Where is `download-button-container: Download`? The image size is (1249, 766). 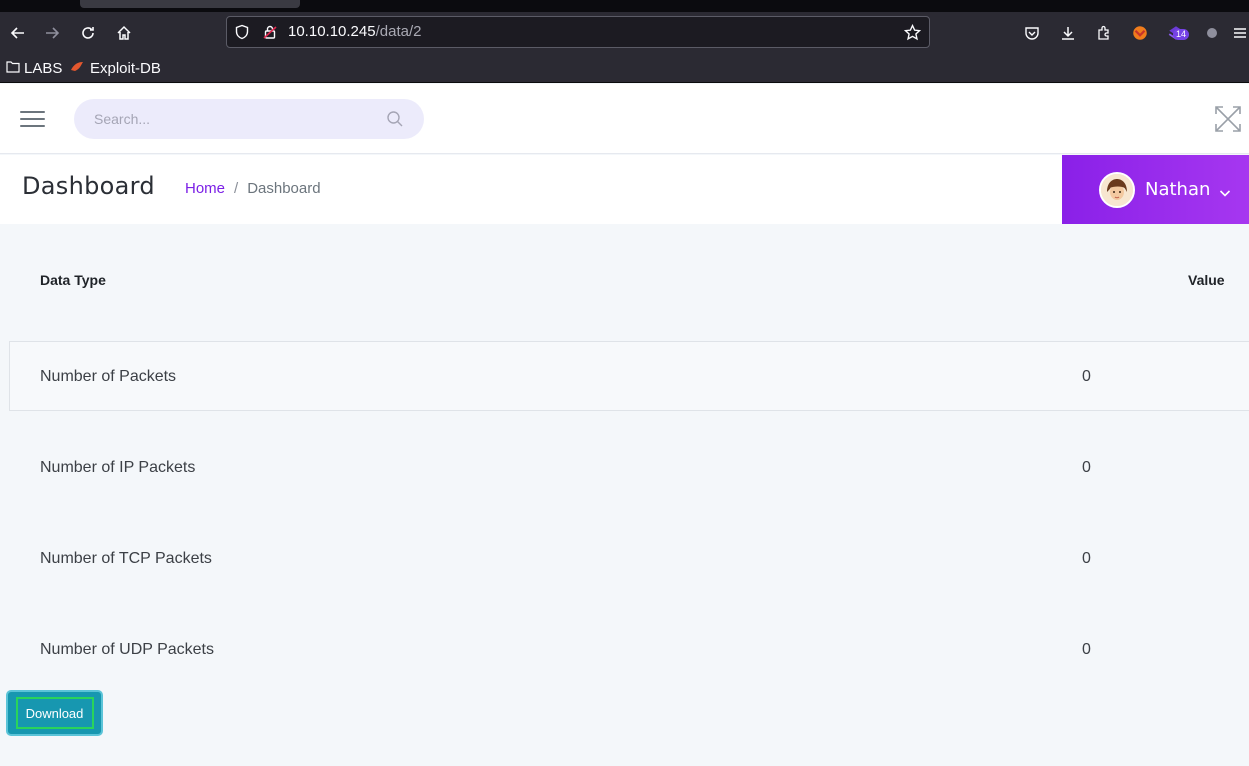 download-button-container: Download is located at coordinates (54, 713).